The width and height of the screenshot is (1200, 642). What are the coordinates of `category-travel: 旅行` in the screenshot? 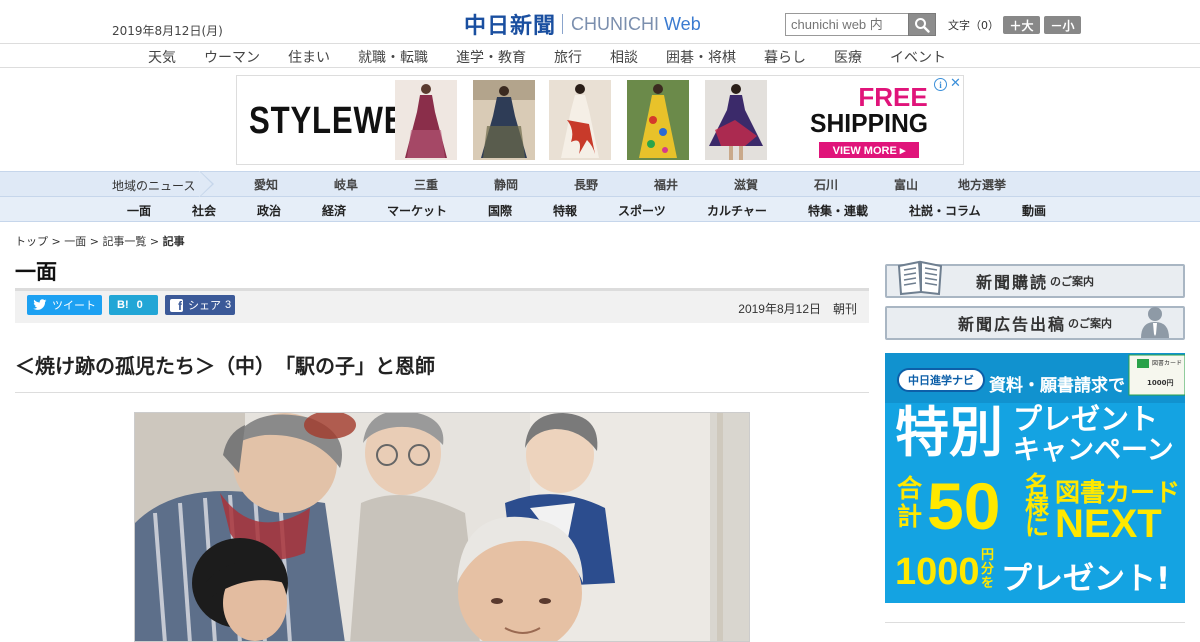 It's located at (568, 57).